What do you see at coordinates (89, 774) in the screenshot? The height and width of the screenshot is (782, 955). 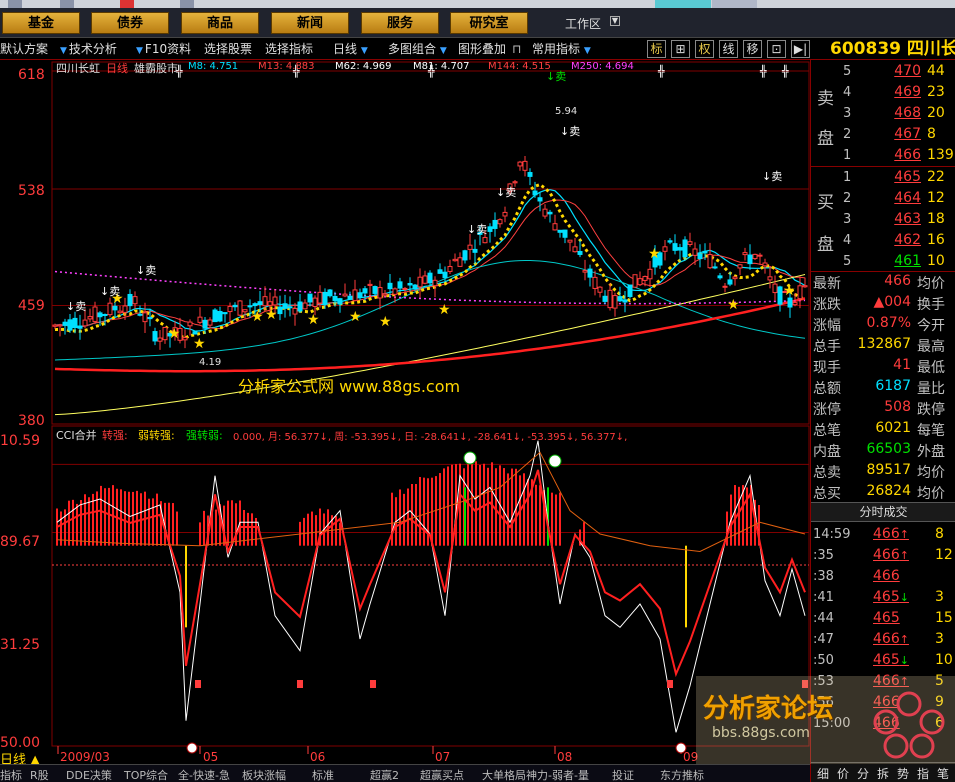 I see `bottom-tab-2: DDE决策` at bounding box center [89, 774].